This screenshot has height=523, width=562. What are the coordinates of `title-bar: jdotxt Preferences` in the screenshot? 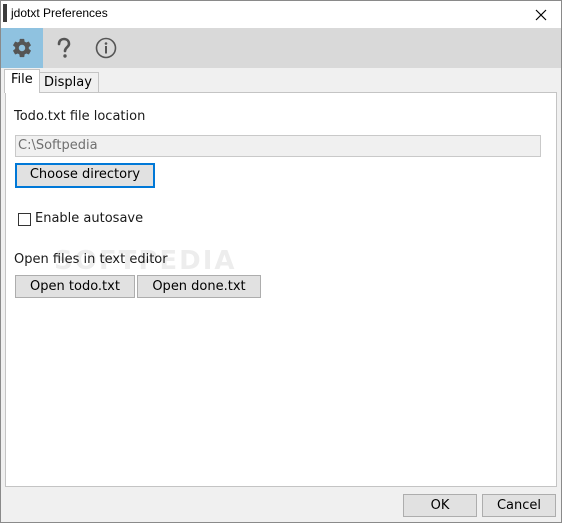 It's located at (281, 14).